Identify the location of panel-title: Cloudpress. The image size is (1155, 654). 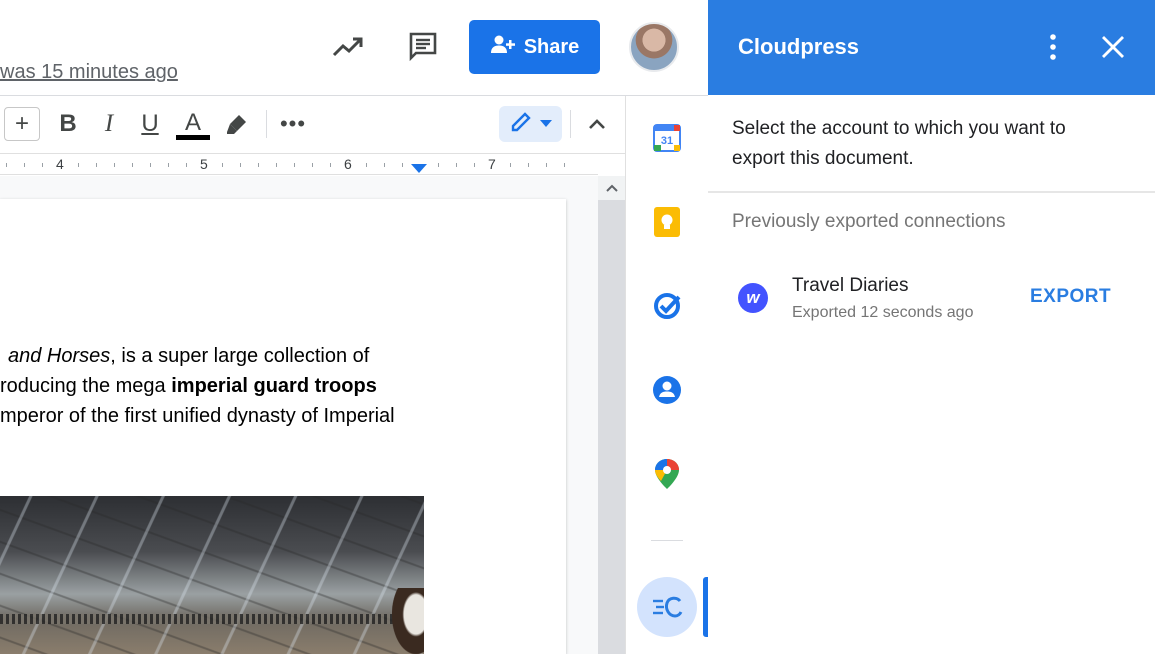
(799, 46).